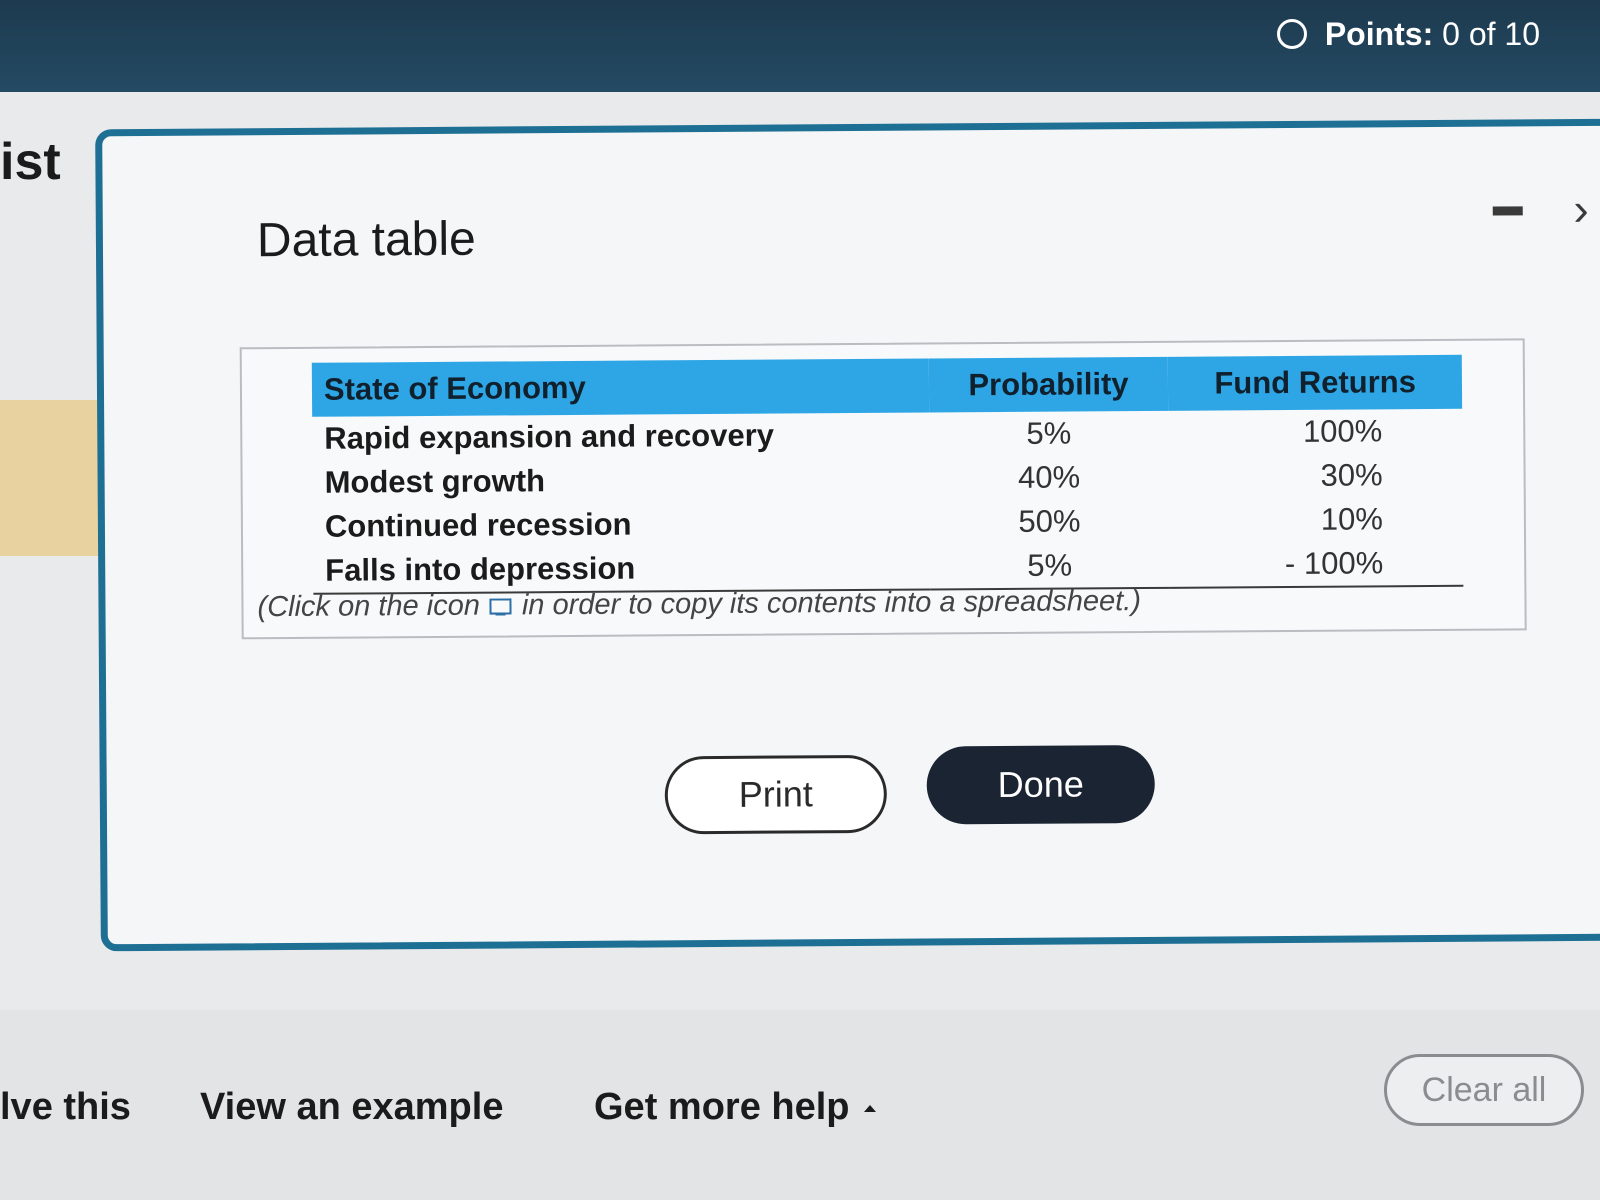 The image size is (1600, 1200). I want to click on table-cell-state: Rapid expansion and recovery, so click(549, 436).